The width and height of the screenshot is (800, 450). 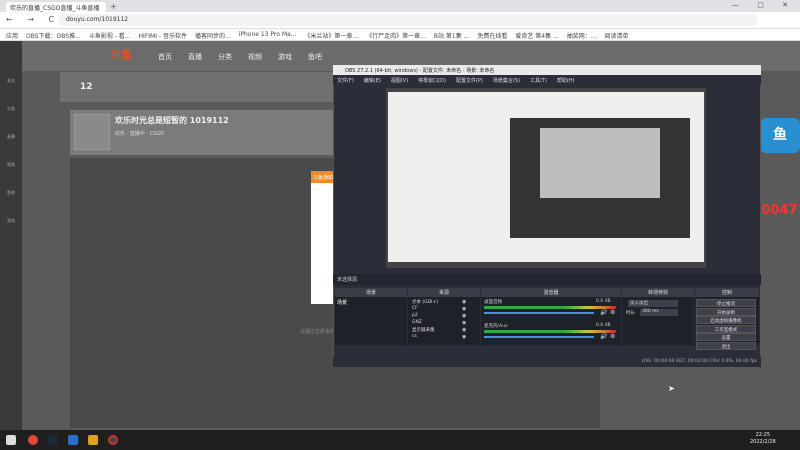 What do you see at coordinates (726, 311) in the screenshot?
I see `obs-control-button: 开始录制` at bounding box center [726, 311].